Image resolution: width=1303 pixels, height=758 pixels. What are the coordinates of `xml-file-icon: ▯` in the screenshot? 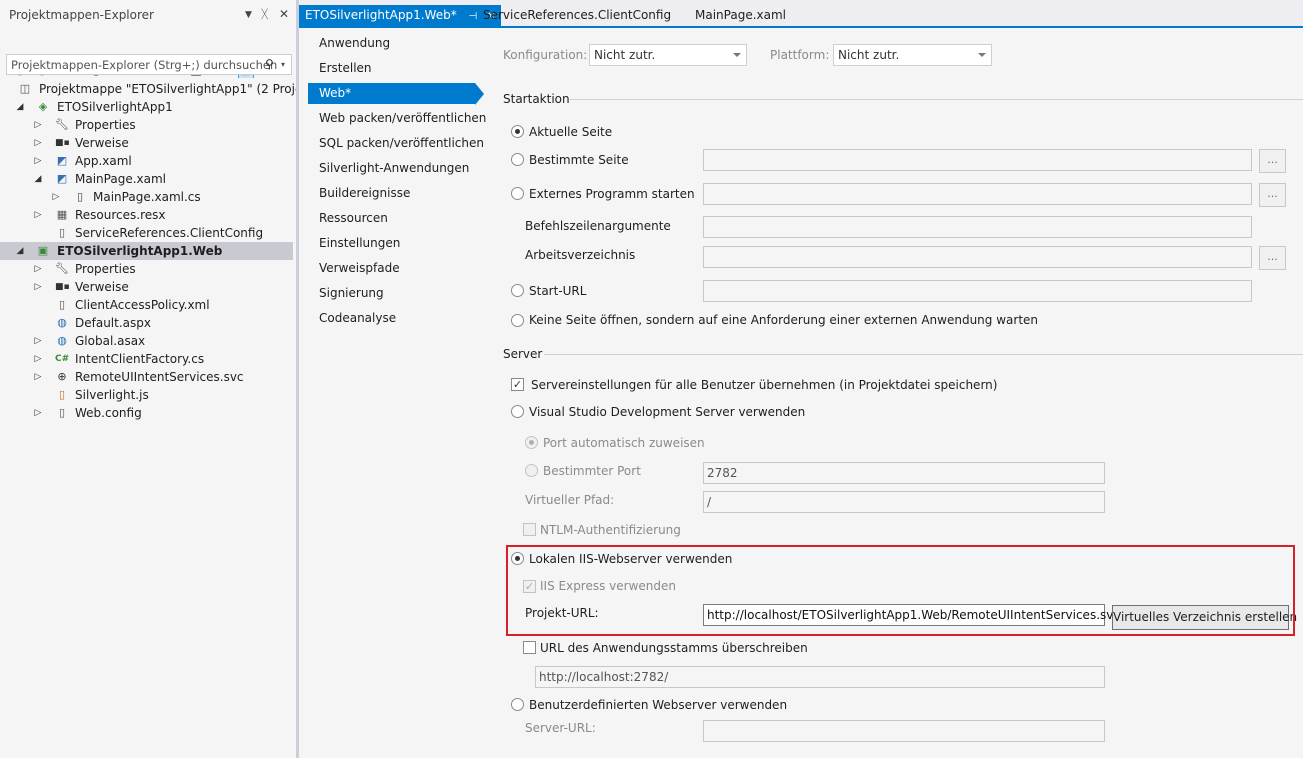 It's located at (62, 304).